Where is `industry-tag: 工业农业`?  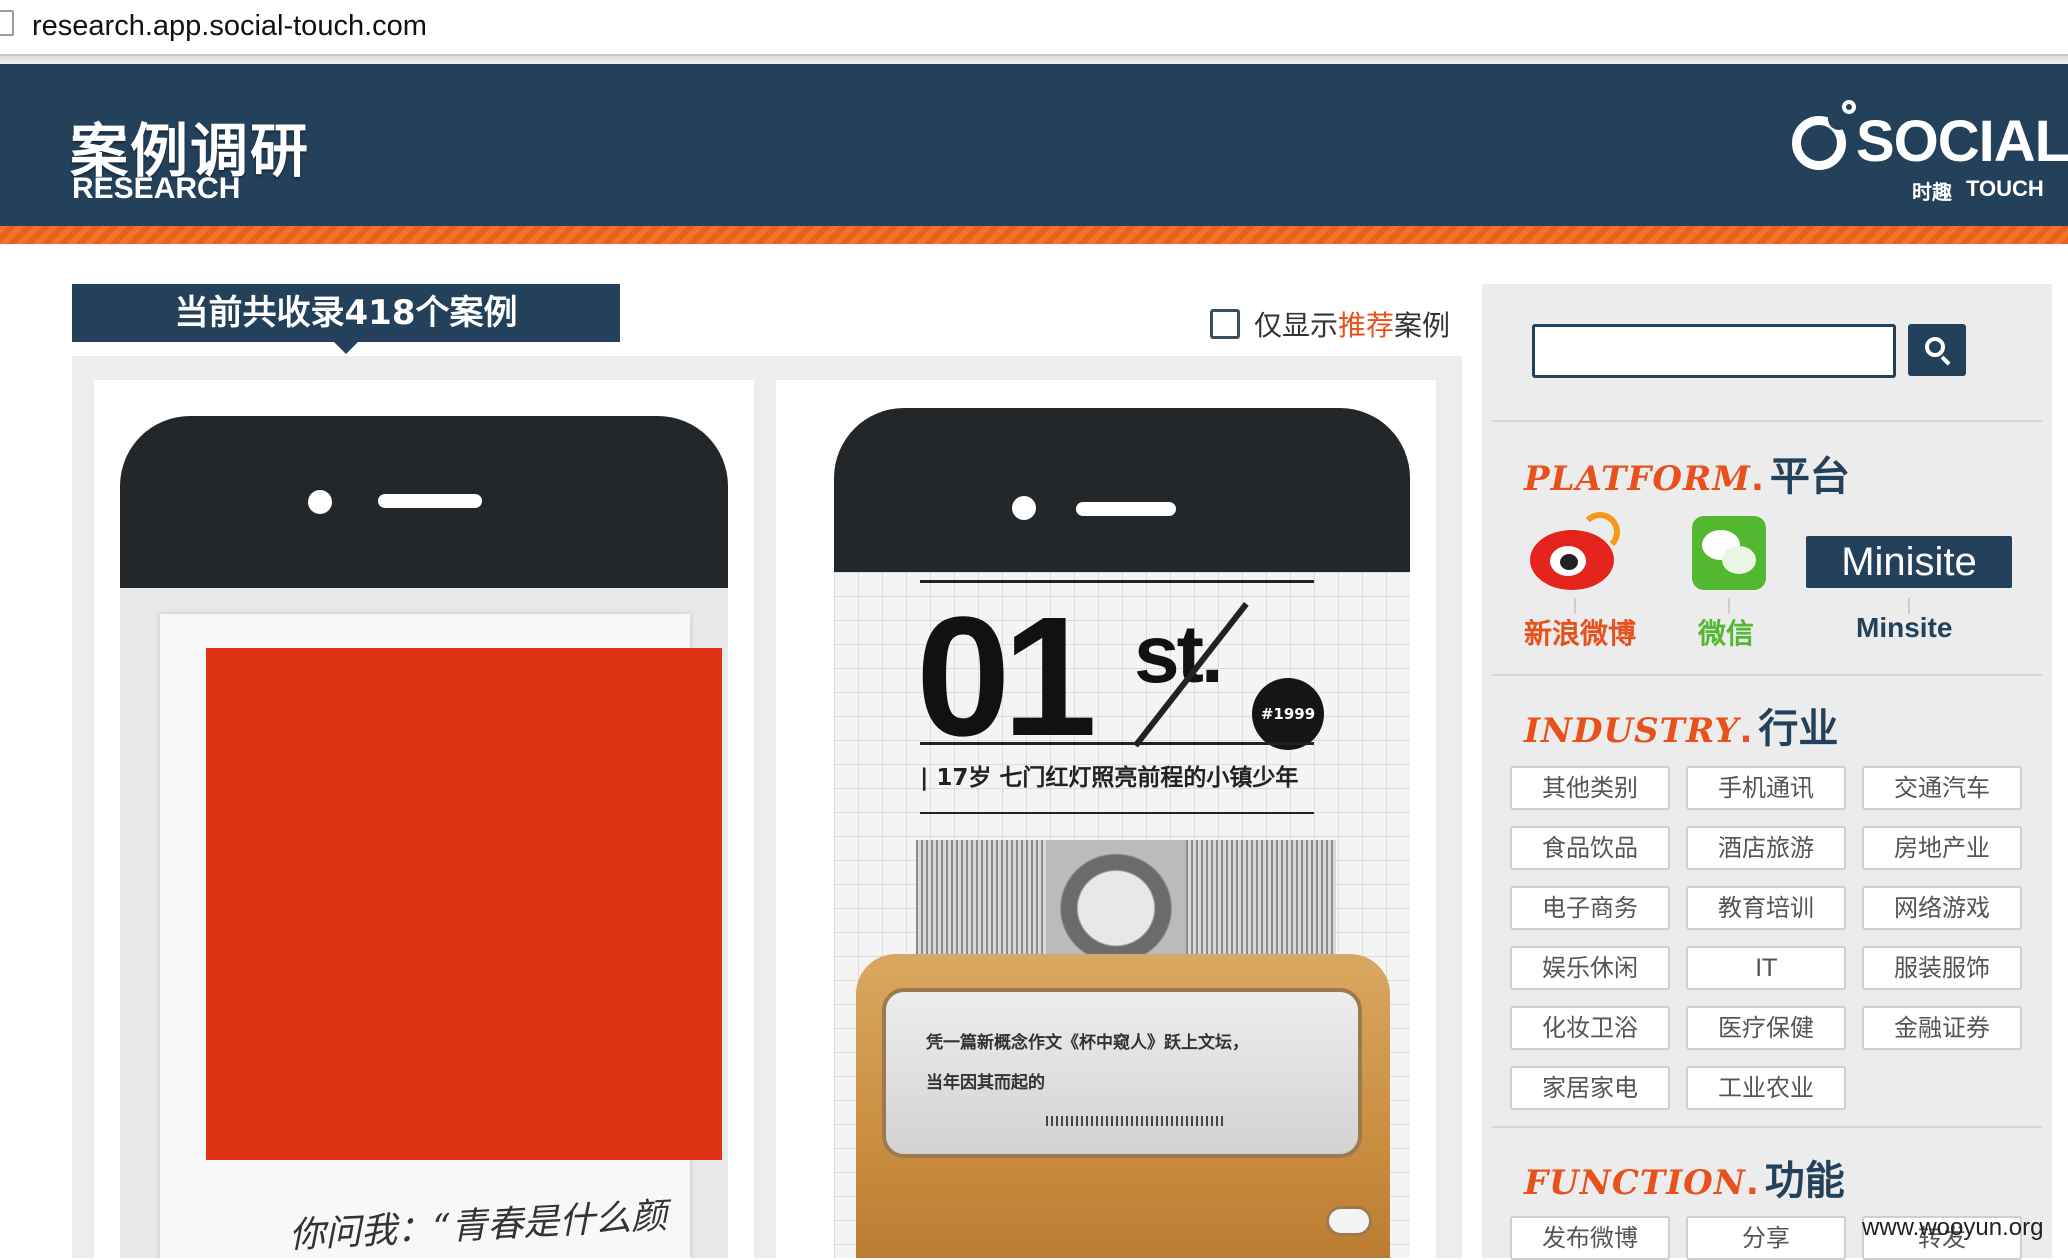 industry-tag: 工业农业 is located at coordinates (1766, 1088).